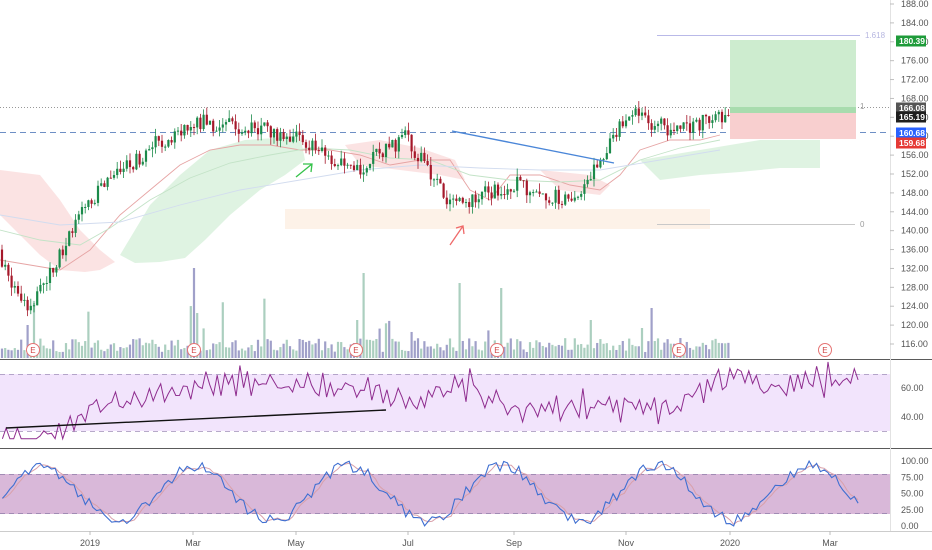 The height and width of the screenshot is (550, 932). What do you see at coordinates (408, 543) in the screenshot?
I see `time-tick-label: Jul` at bounding box center [408, 543].